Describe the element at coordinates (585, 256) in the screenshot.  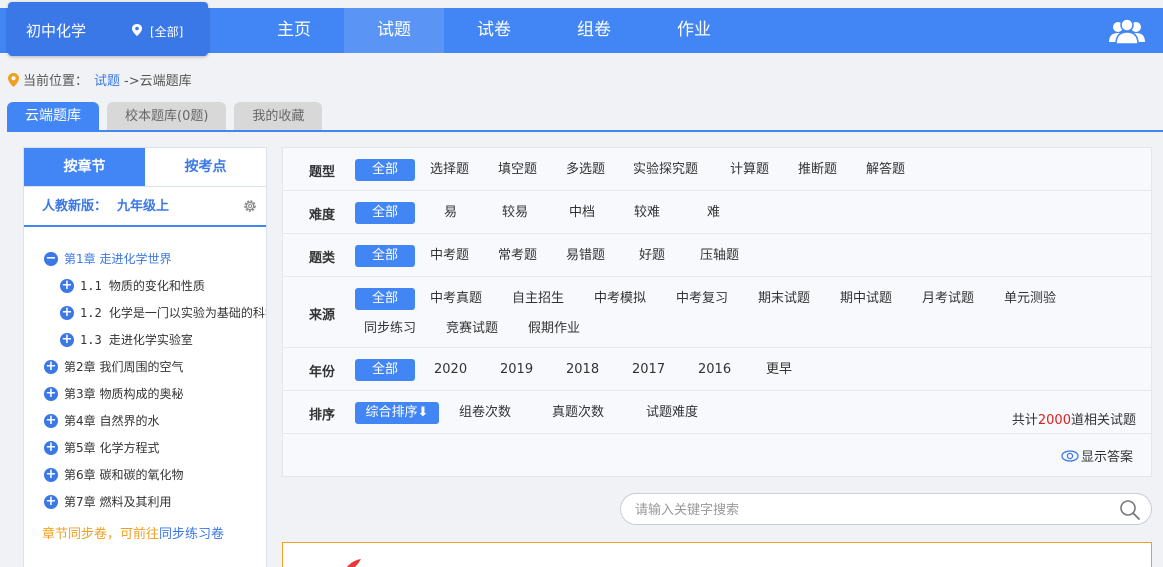
I see `category-option: 易错题` at that location.